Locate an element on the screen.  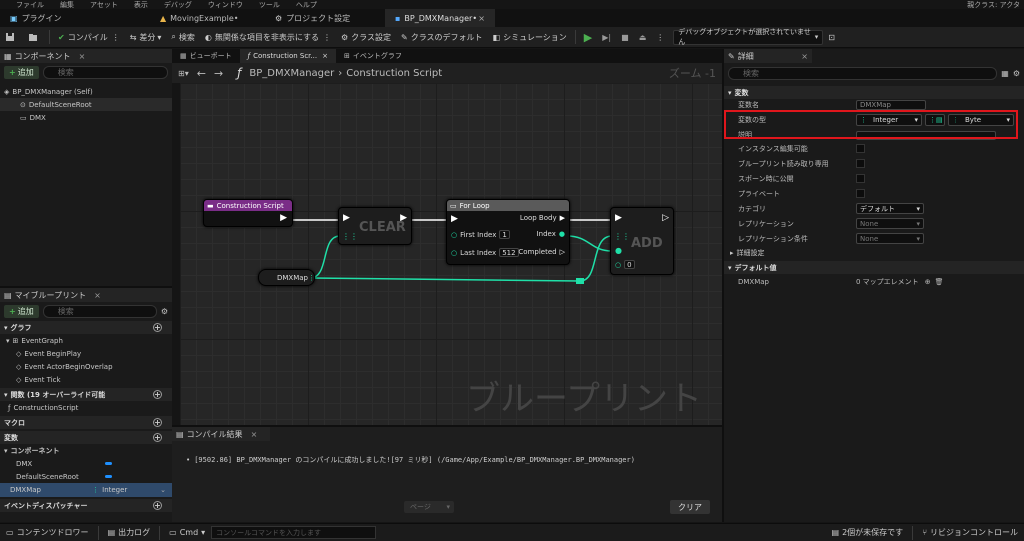
eject-button: ⏏ is located at coordinates (643, 37).